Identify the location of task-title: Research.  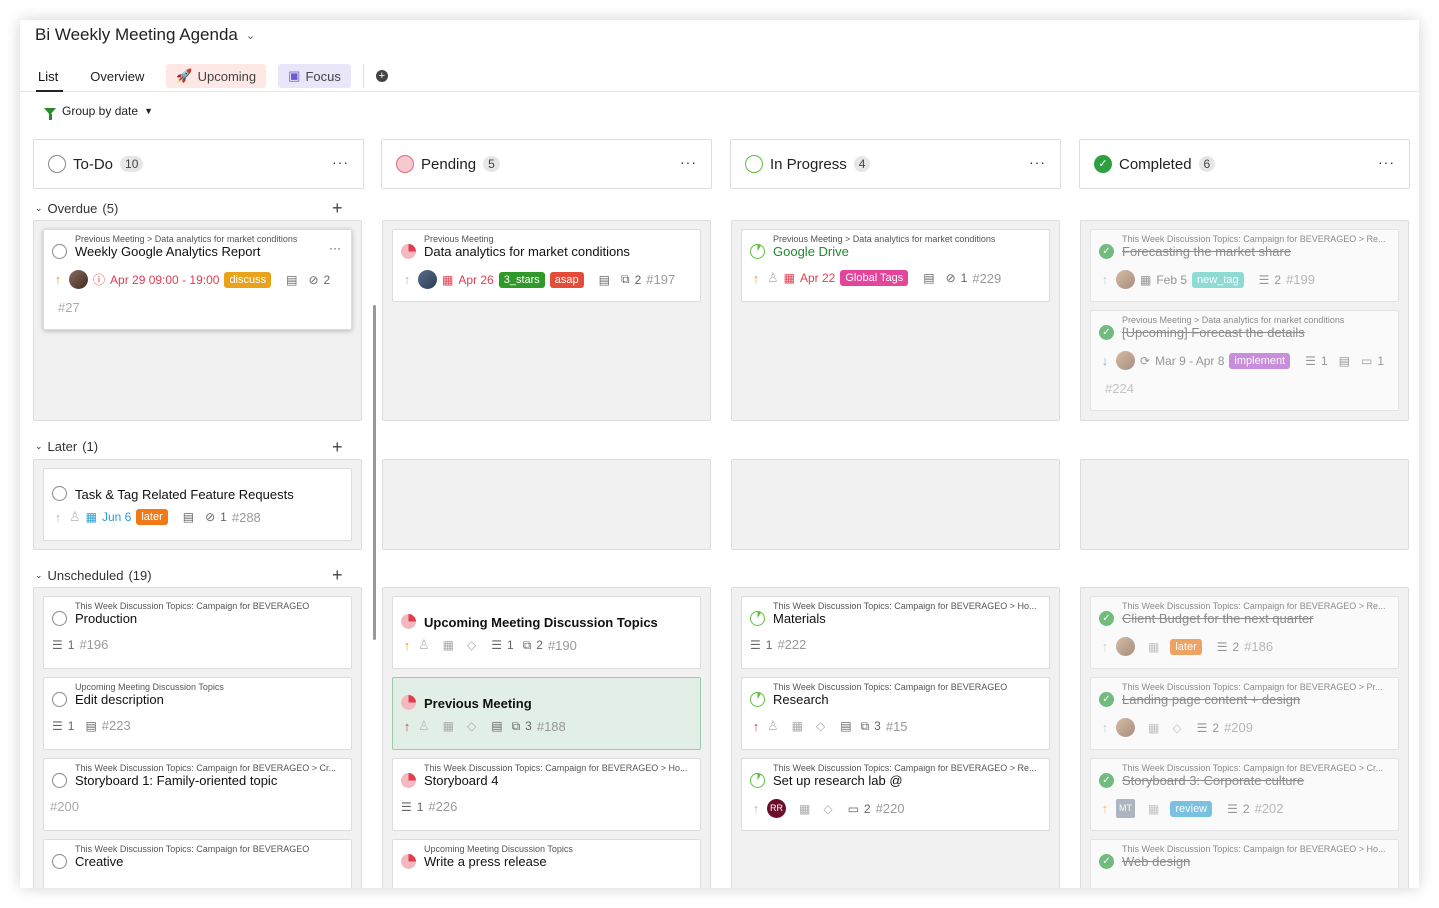
(801, 699).